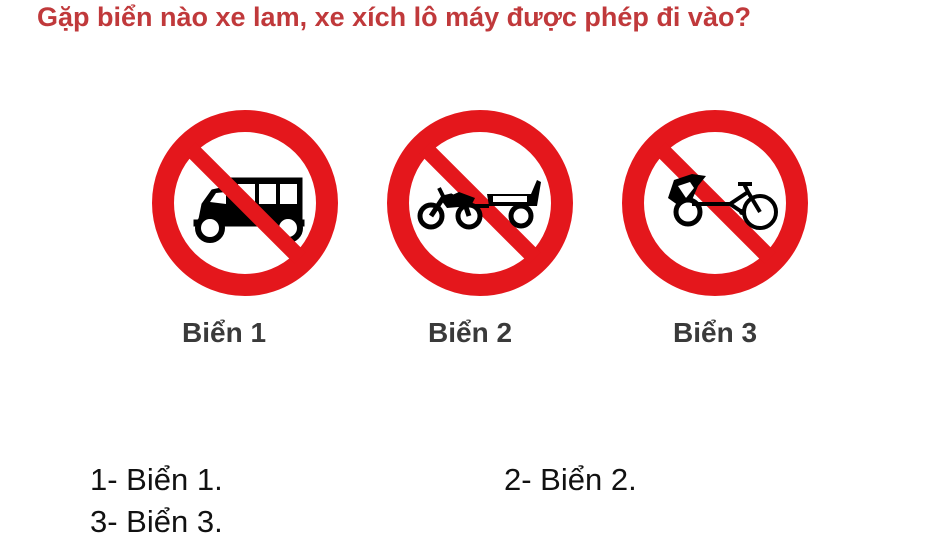 This screenshot has width=945, height=550. What do you see at coordinates (470, 332) in the screenshot?
I see `sign-2-label: Biển 2` at bounding box center [470, 332].